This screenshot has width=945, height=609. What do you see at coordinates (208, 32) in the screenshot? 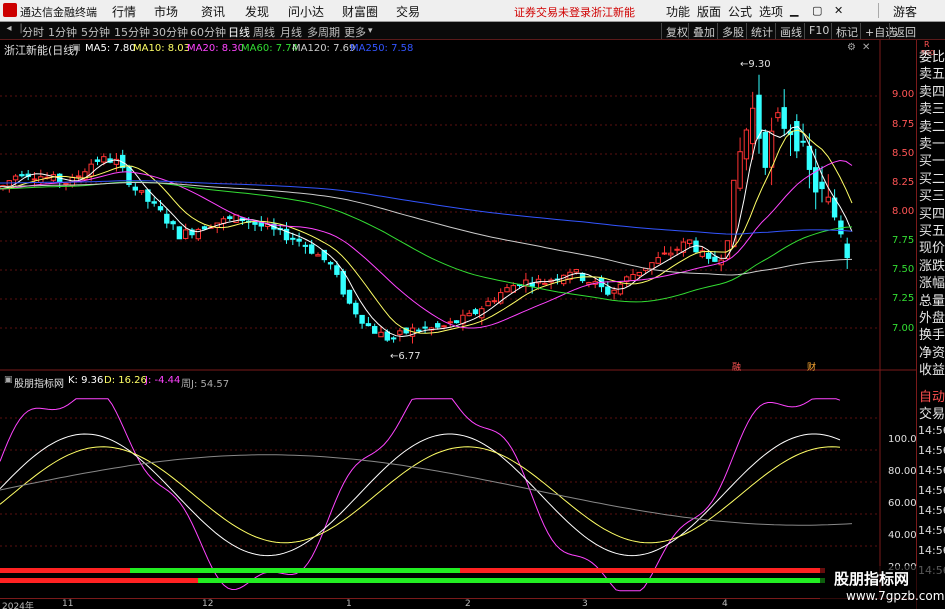
I see `period-60min: 60分钟` at bounding box center [208, 32].